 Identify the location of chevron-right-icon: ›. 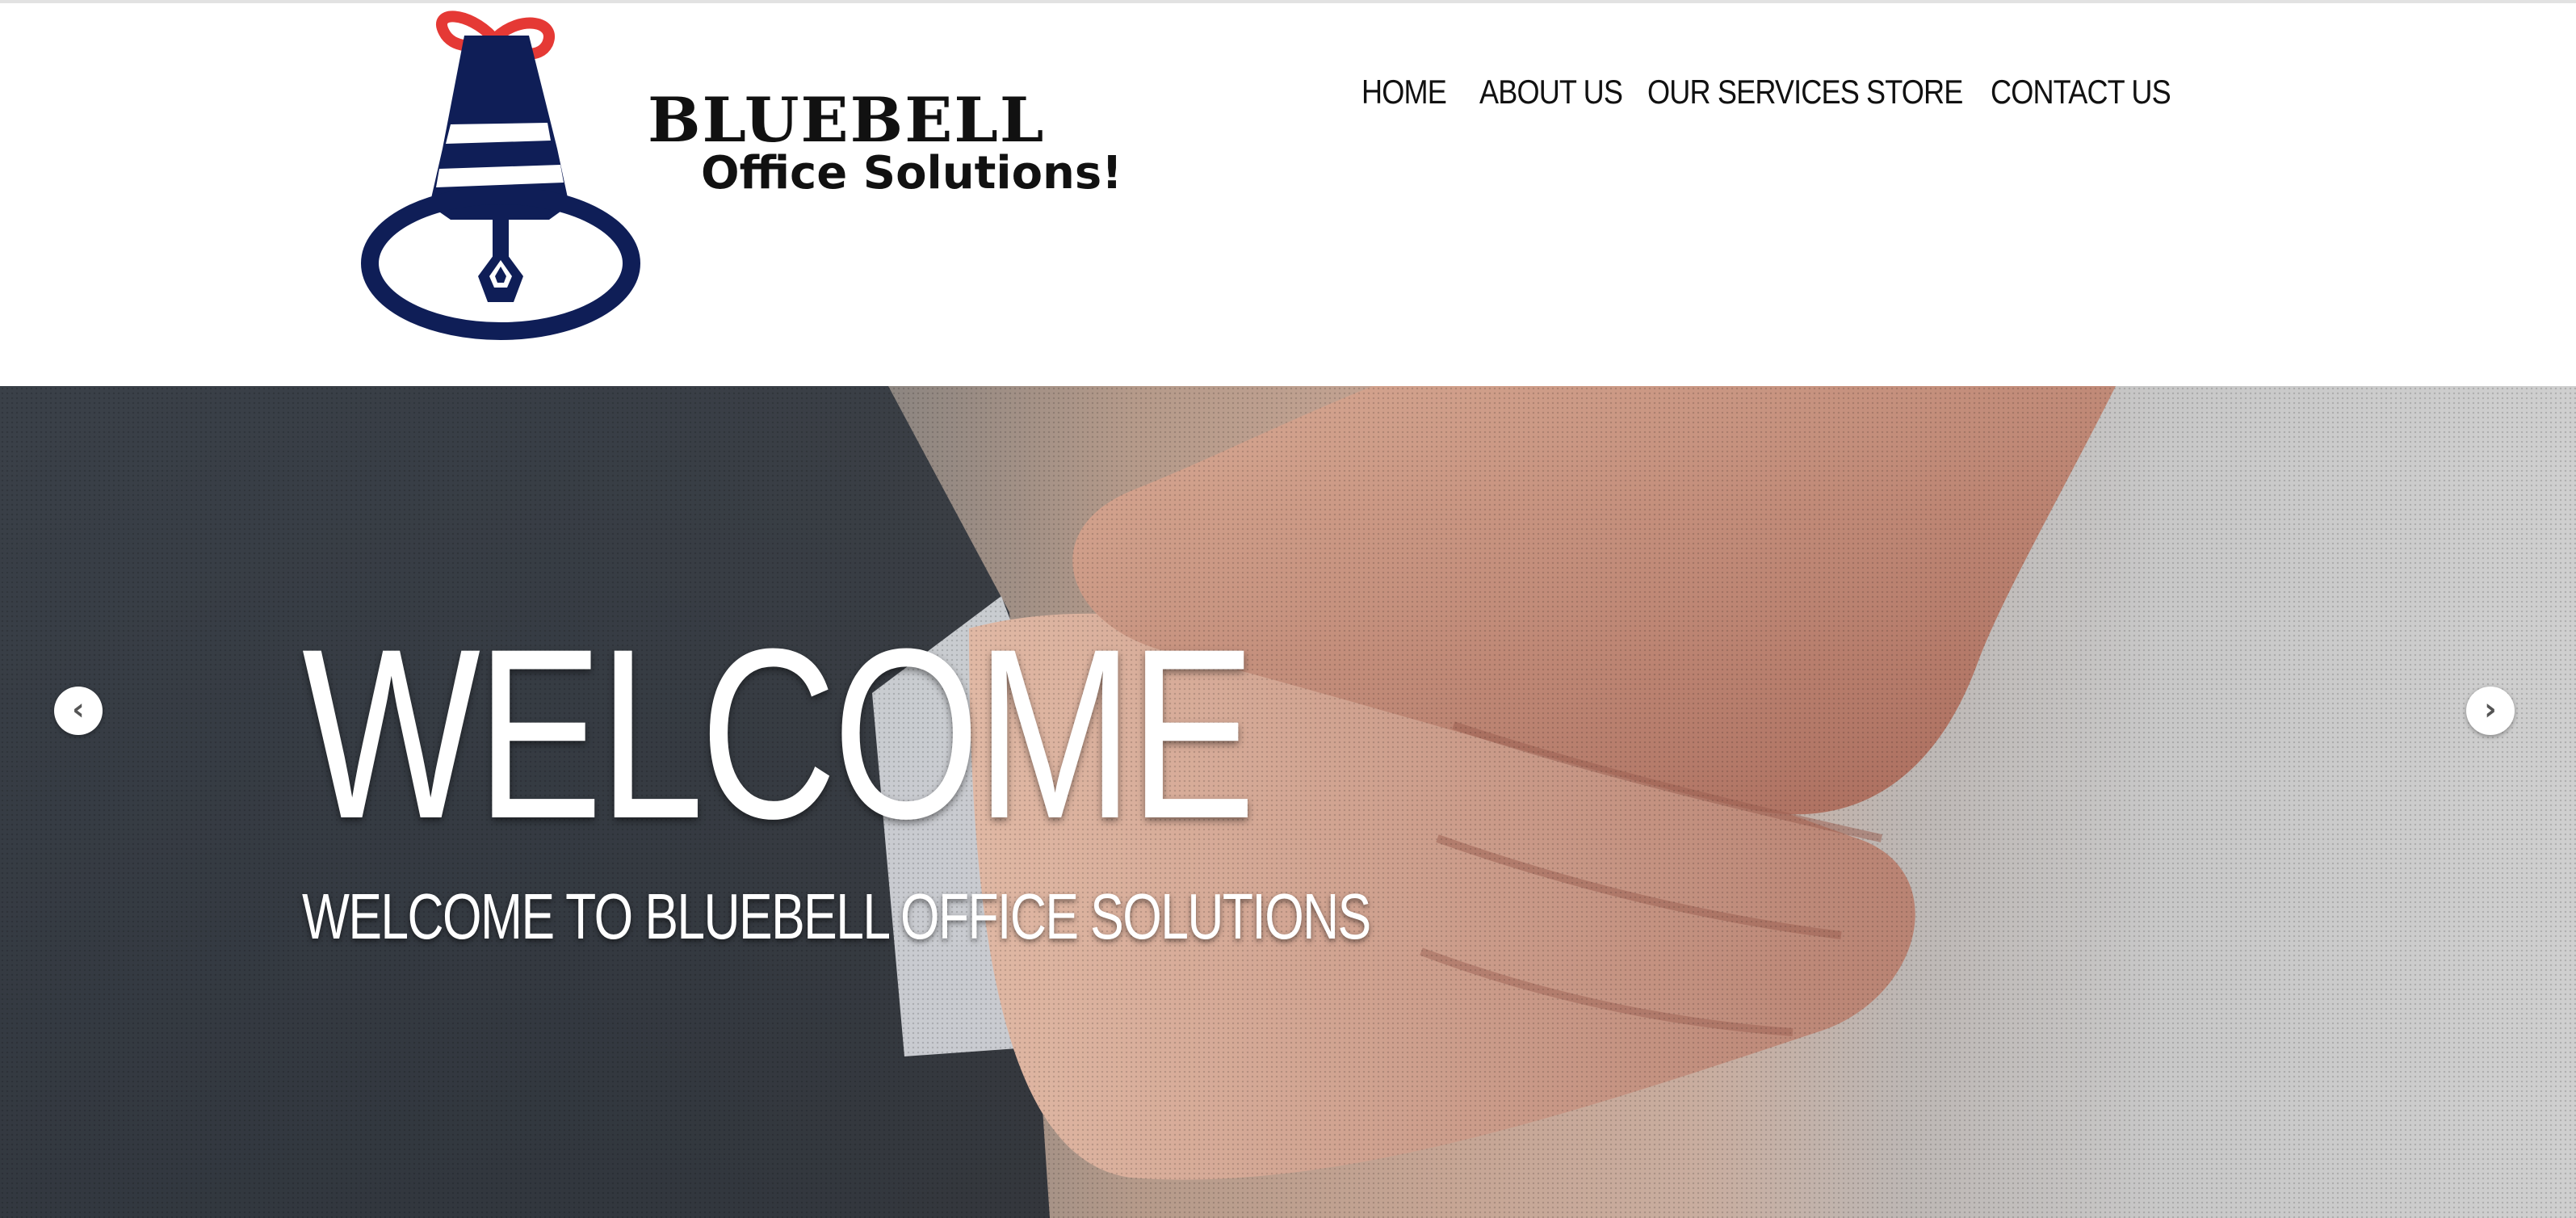
(2490, 709).